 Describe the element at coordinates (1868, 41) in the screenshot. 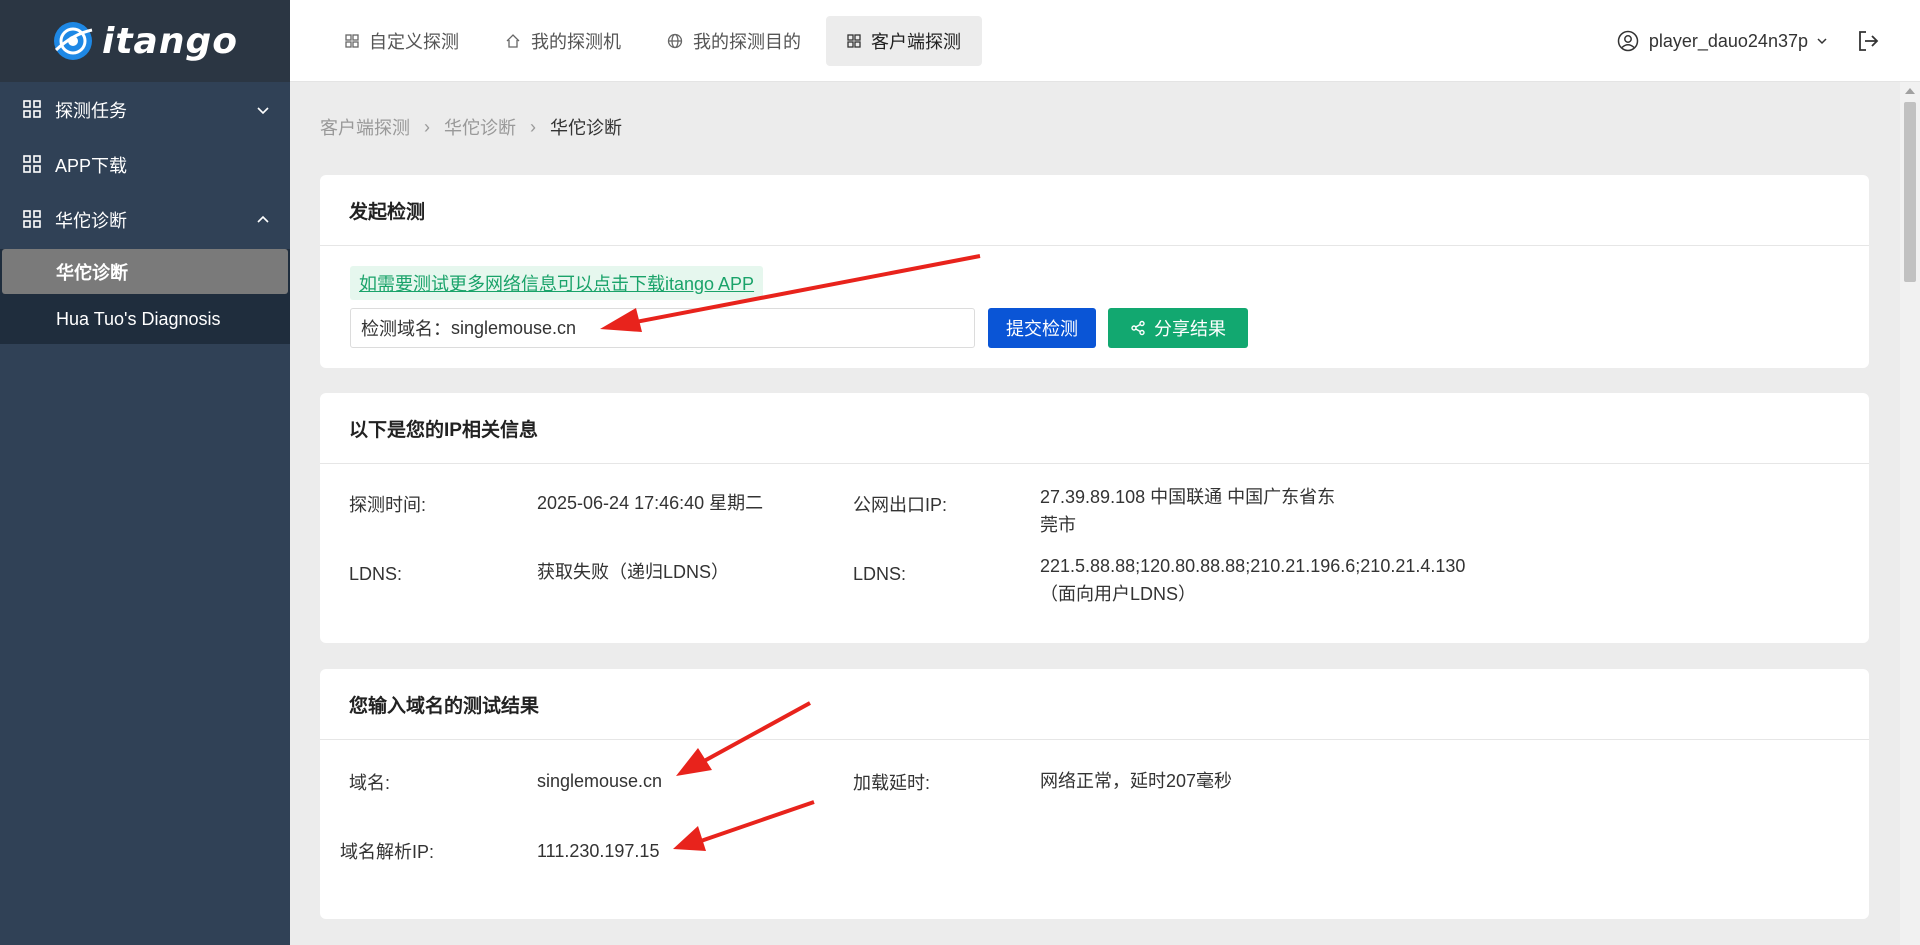

I see `logout-icon` at that location.